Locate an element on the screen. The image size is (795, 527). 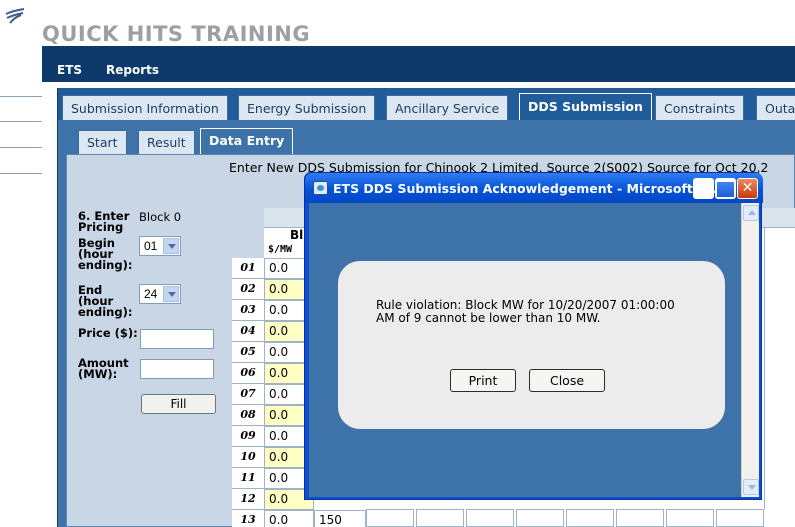
end-label: End (hour ending): is located at coordinates (105, 301).